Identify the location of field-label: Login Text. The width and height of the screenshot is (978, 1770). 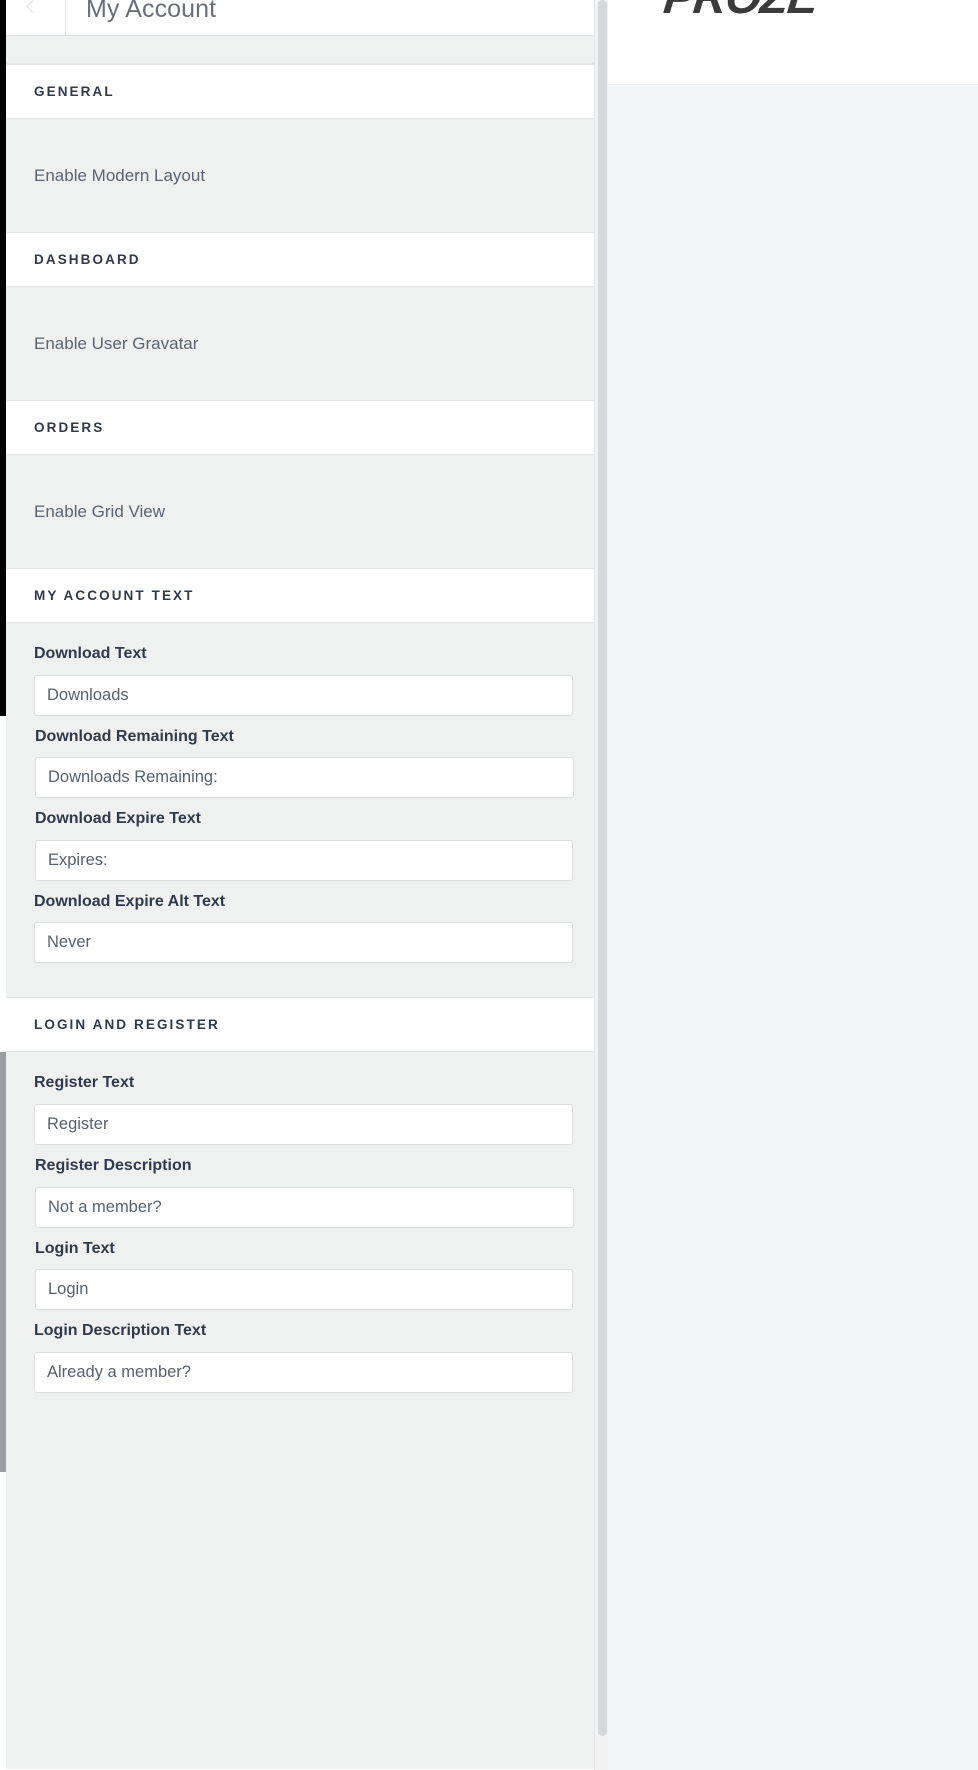
(75, 1248).